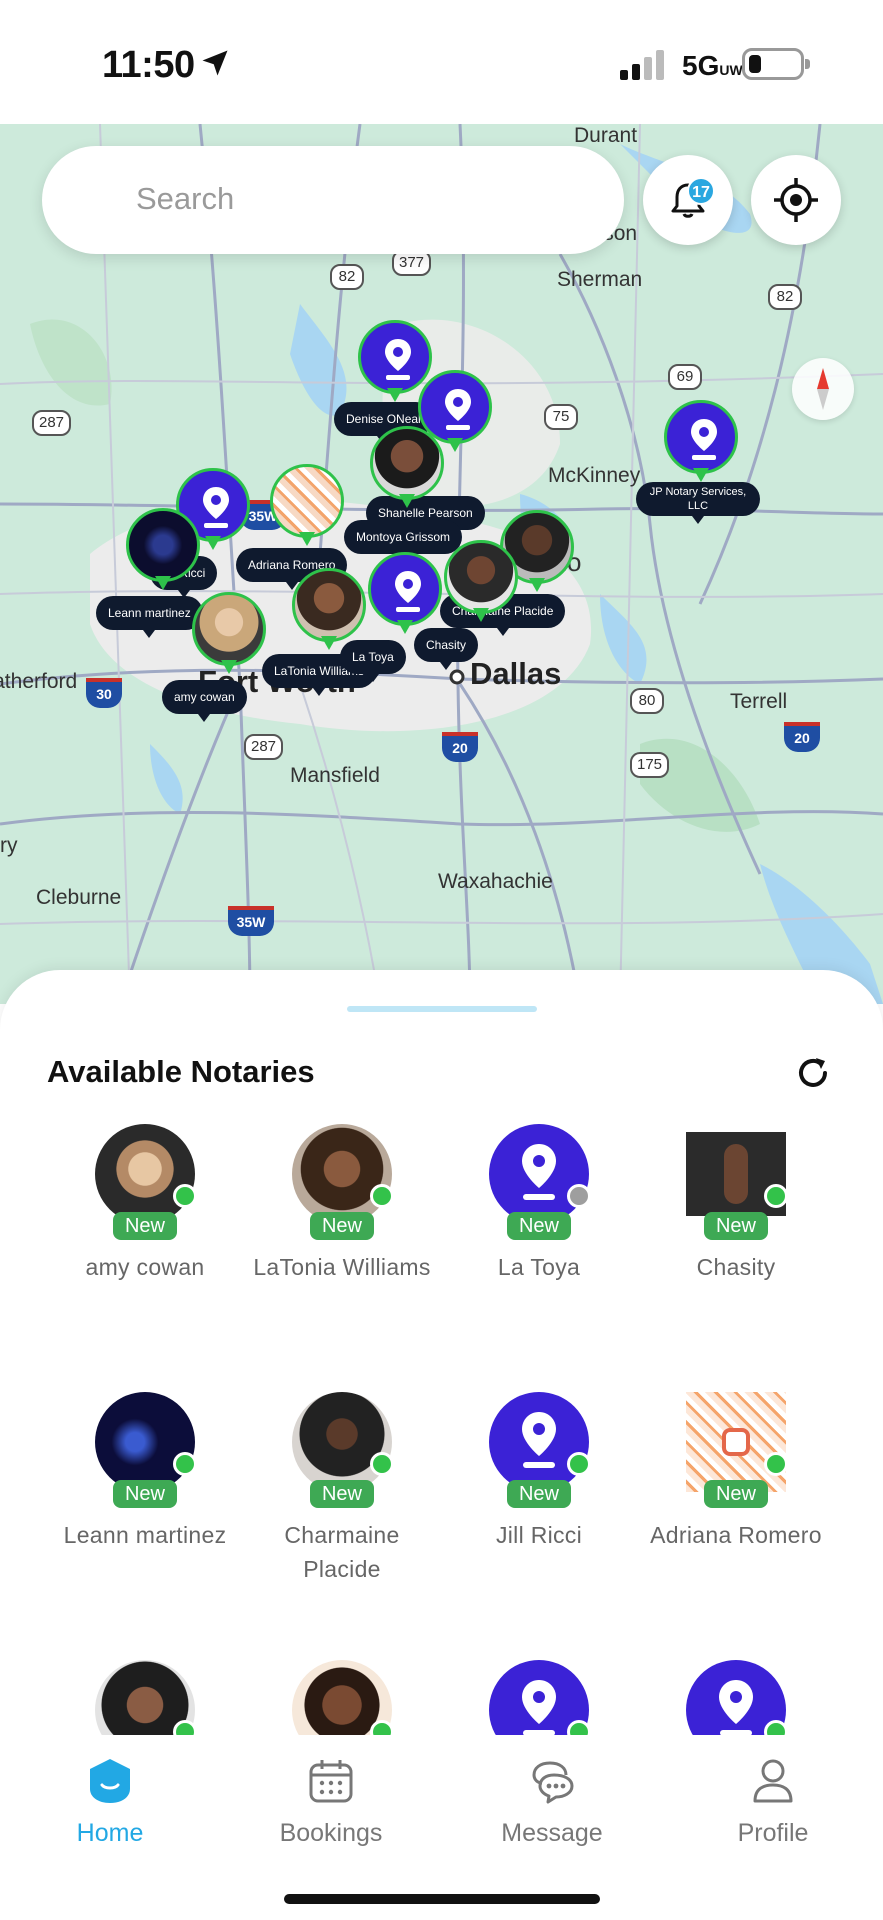  What do you see at coordinates (356, 199) in the screenshot?
I see `search-input` at bounding box center [356, 199].